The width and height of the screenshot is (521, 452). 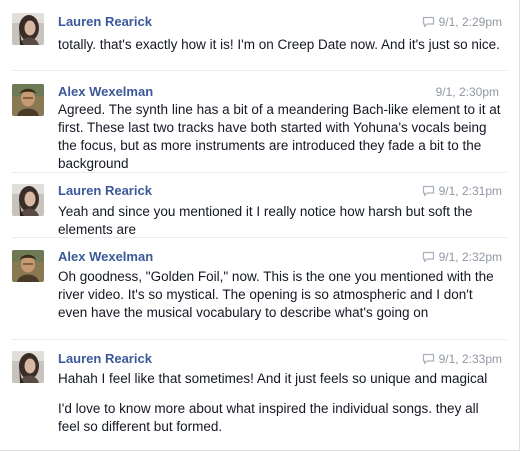 I want to click on message-meta: 9/1, 2:31pm, so click(x=462, y=191).